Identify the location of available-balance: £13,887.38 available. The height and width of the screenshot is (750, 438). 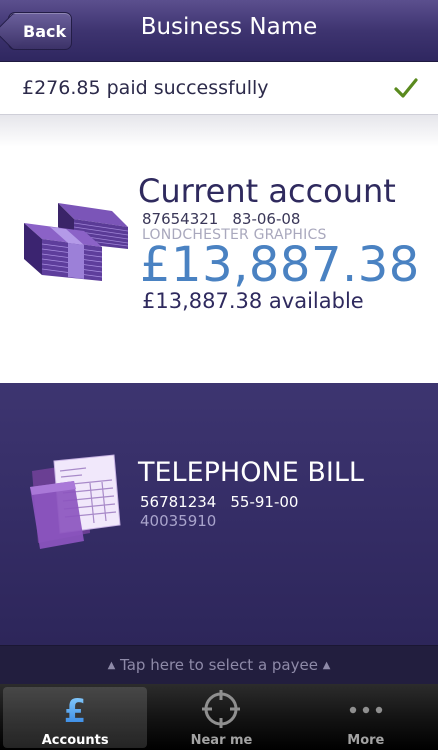
(253, 301).